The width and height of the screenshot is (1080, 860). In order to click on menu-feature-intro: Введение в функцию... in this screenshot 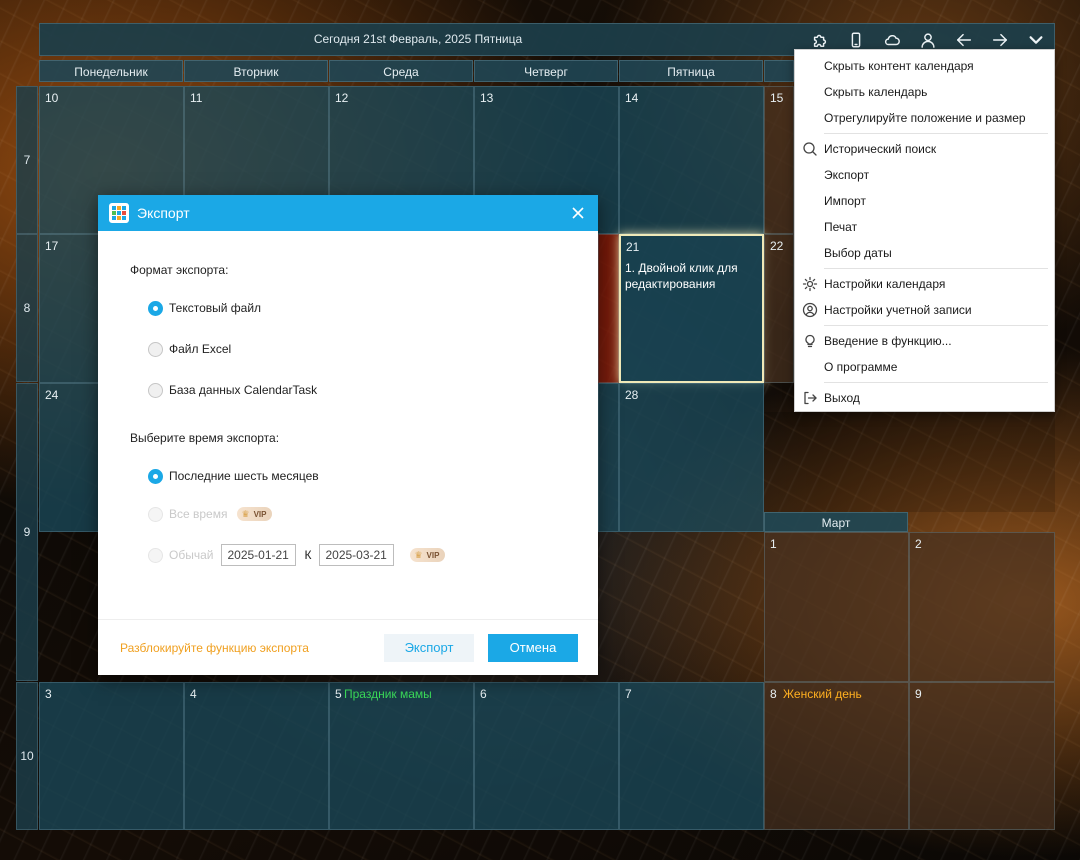, I will do `click(924, 341)`.